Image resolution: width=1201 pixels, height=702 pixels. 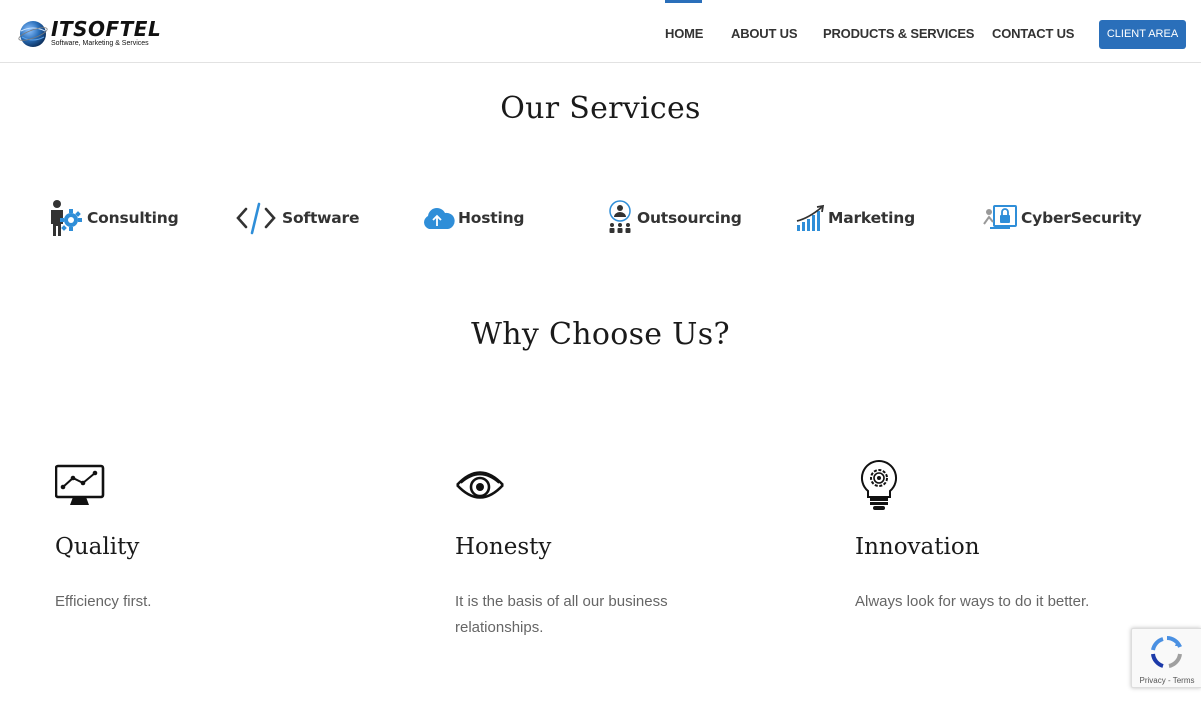 What do you see at coordinates (106, 29) in the screenshot?
I see `brand-name: ITSOFTEL` at bounding box center [106, 29].